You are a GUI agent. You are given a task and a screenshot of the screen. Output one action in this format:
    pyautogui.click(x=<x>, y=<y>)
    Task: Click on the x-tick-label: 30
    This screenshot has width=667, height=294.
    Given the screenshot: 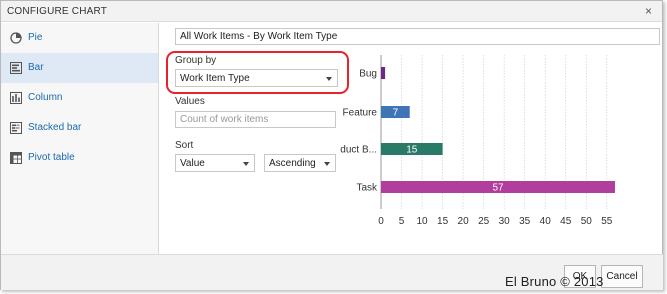 What is the action you would take?
    pyautogui.click(x=505, y=221)
    